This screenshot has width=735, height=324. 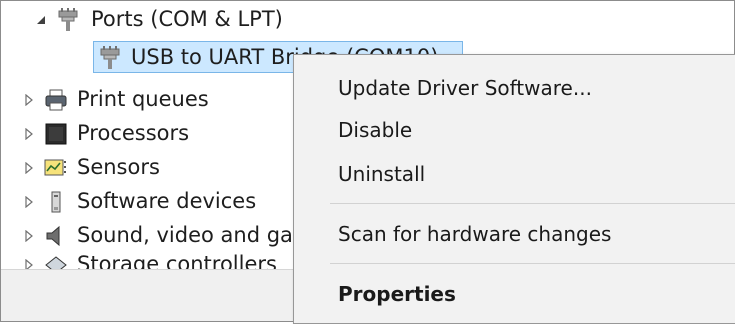 I want to click on speaker-icon, so click(x=56, y=236).